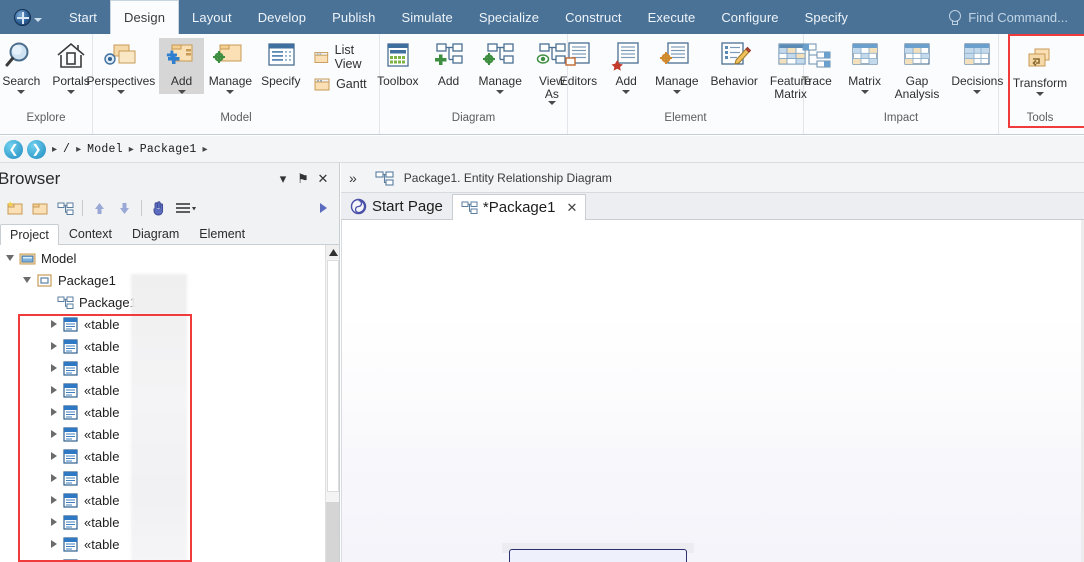 The height and width of the screenshot is (562, 1084). I want to click on model-add-button: Add, so click(181, 66).